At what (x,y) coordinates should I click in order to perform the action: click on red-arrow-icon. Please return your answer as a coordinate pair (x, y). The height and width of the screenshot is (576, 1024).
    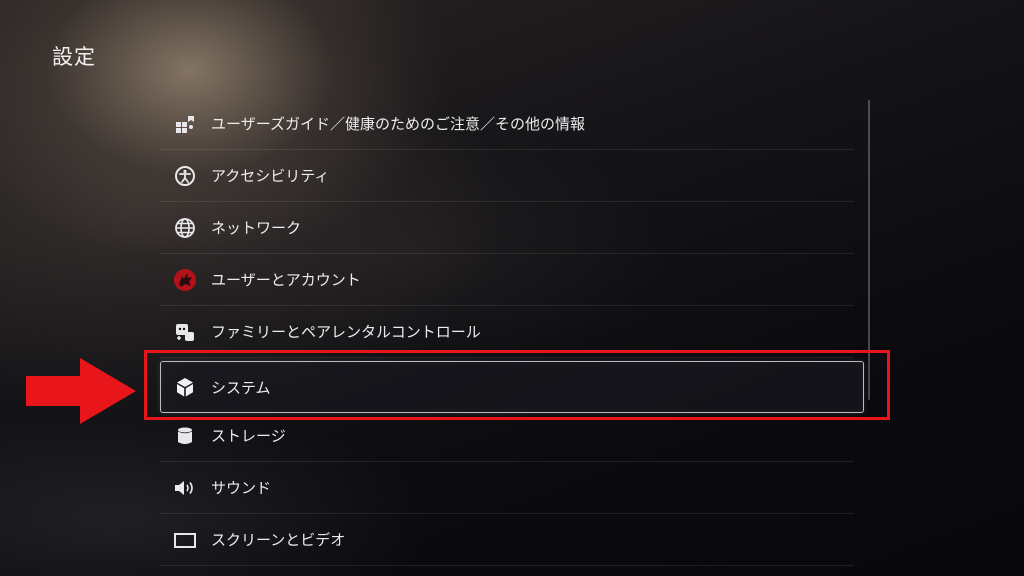
    Looking at the image, I should click on (81, 391).